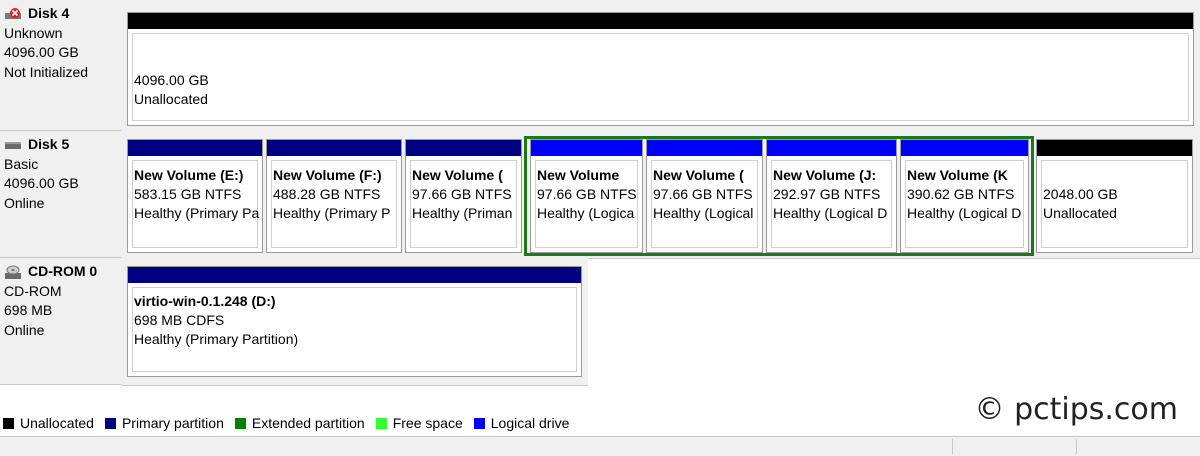 Image resolution: width=1200 pixels, height=456 pixels. I want to click on partition-size: 4096.00 GB, so click(171, 80).